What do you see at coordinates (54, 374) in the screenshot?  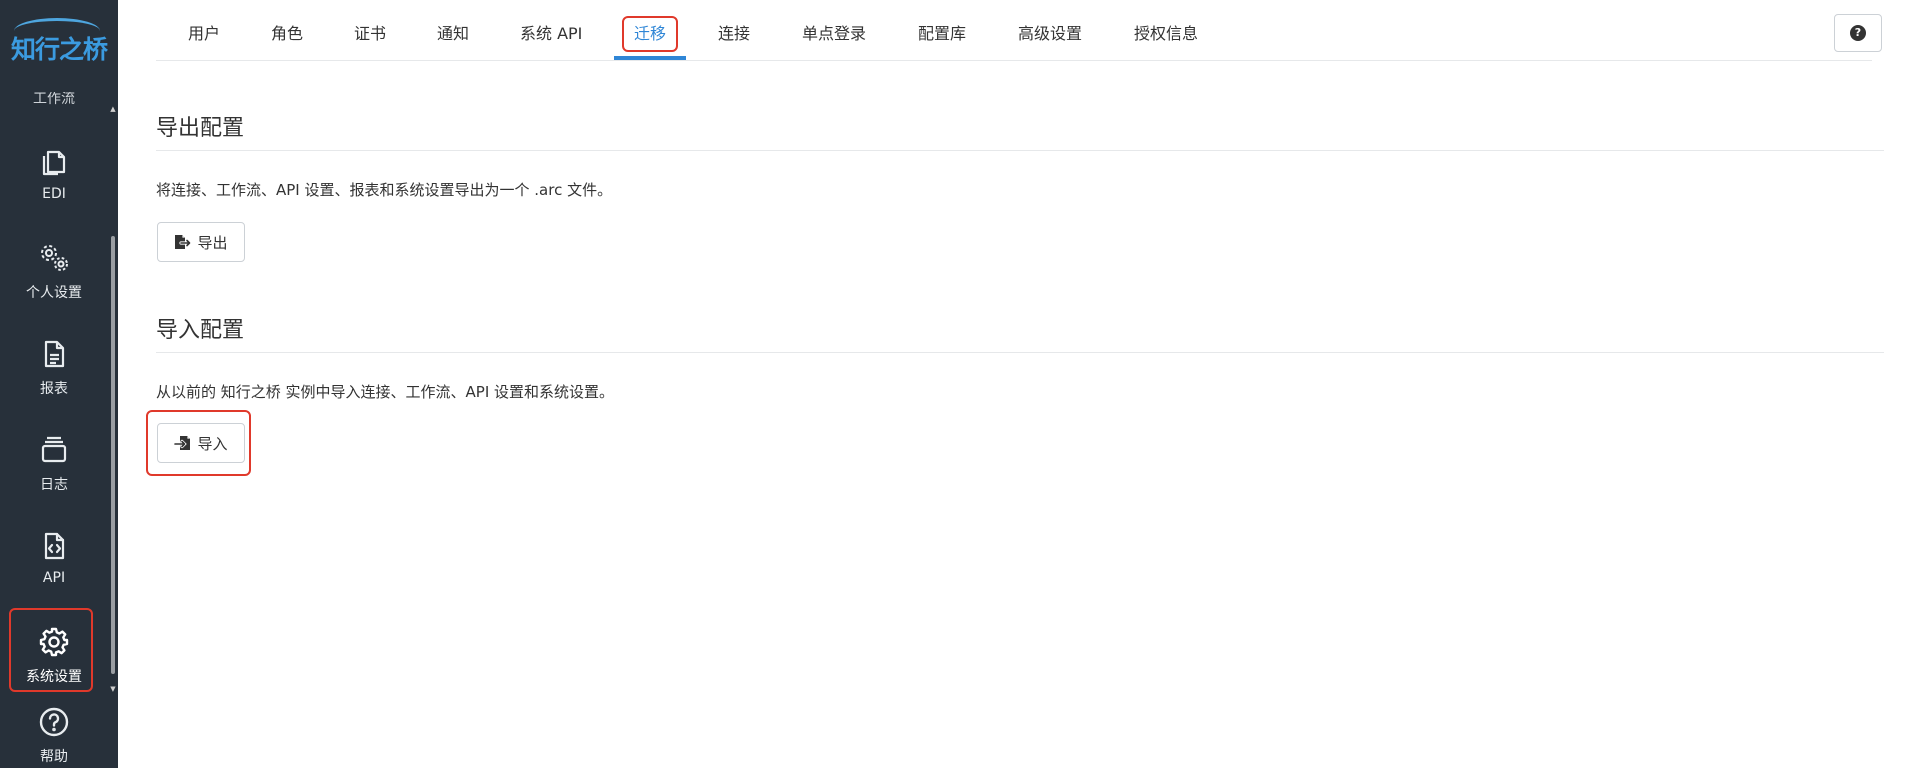 I see `sidebar-item-reports: 报表` at bounding box center [54, 374].